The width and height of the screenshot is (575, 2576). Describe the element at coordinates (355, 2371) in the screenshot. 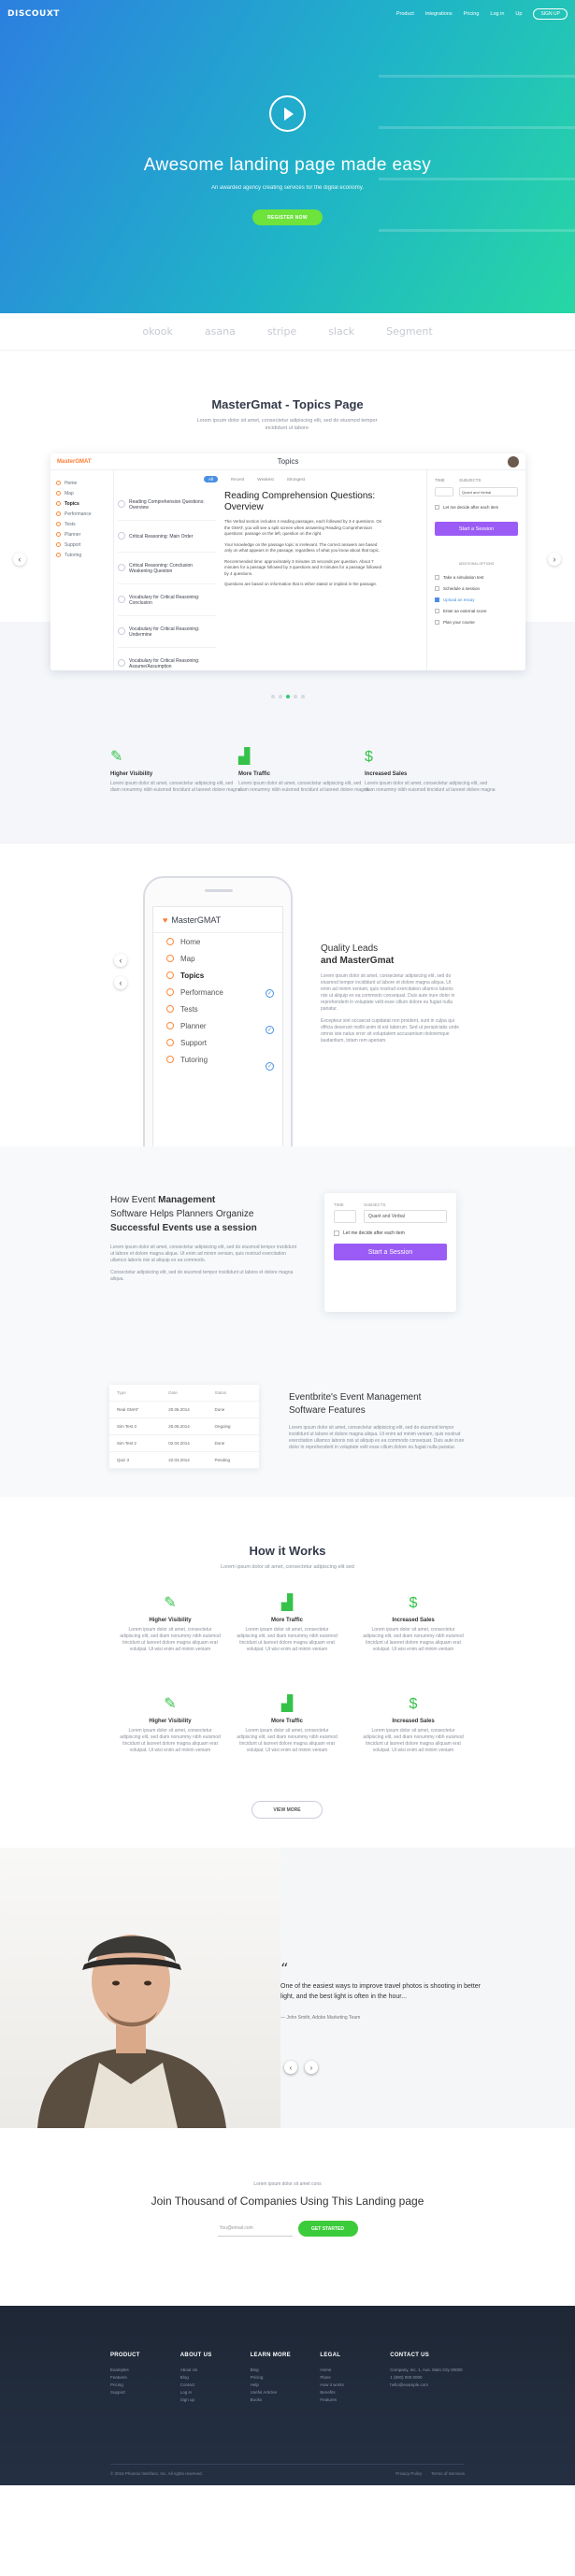

I see `footer-link: Home` at that location.